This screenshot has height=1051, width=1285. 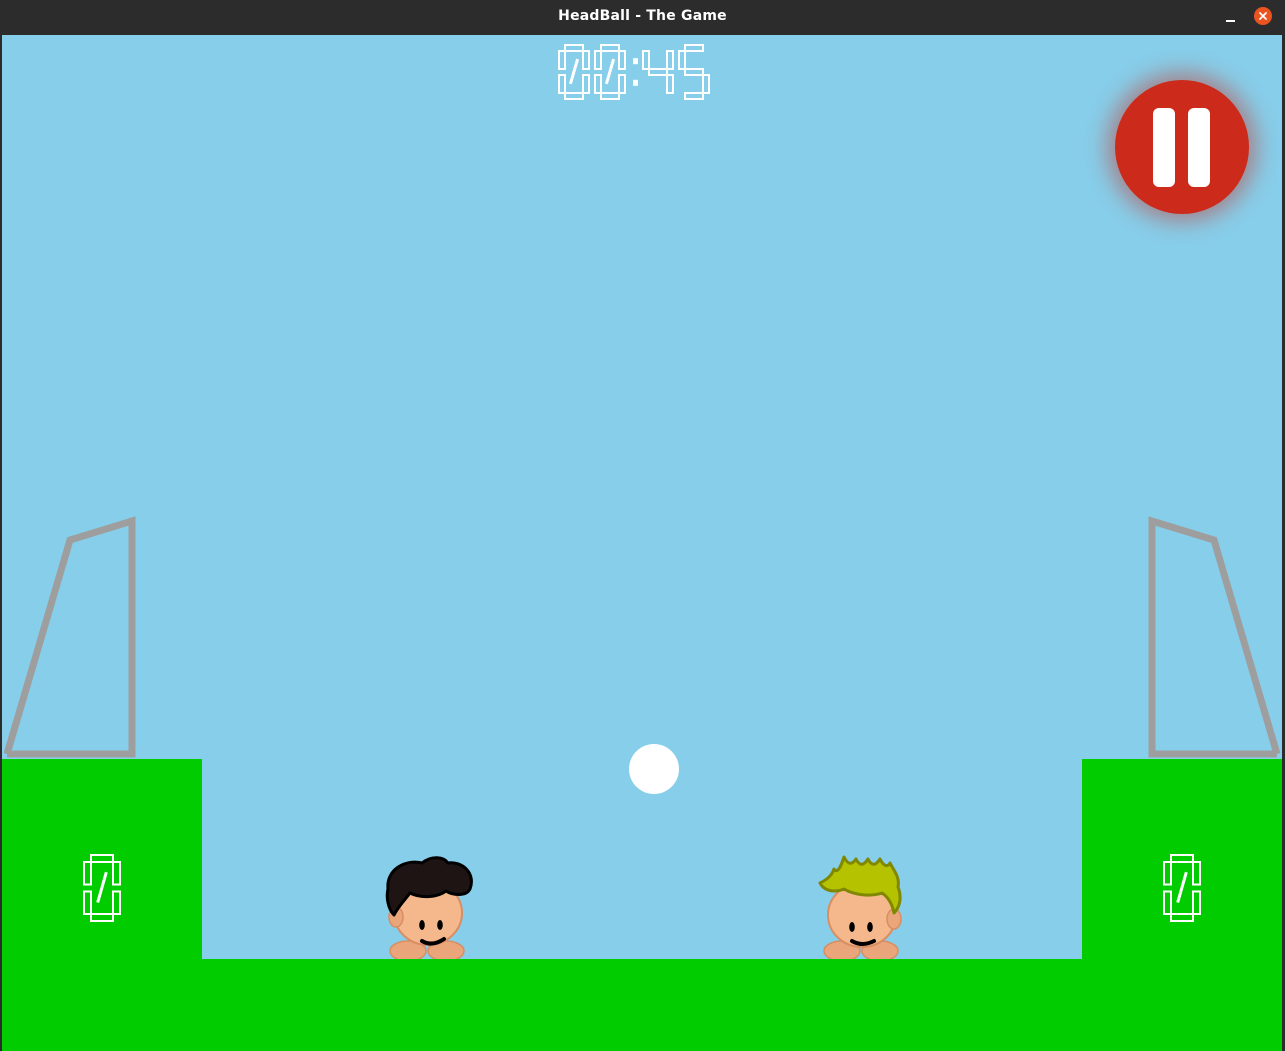 What do you see at coordinates (1182, 147) in the screenshot?
I see `pause-button` at bounding box center [1182, 147].